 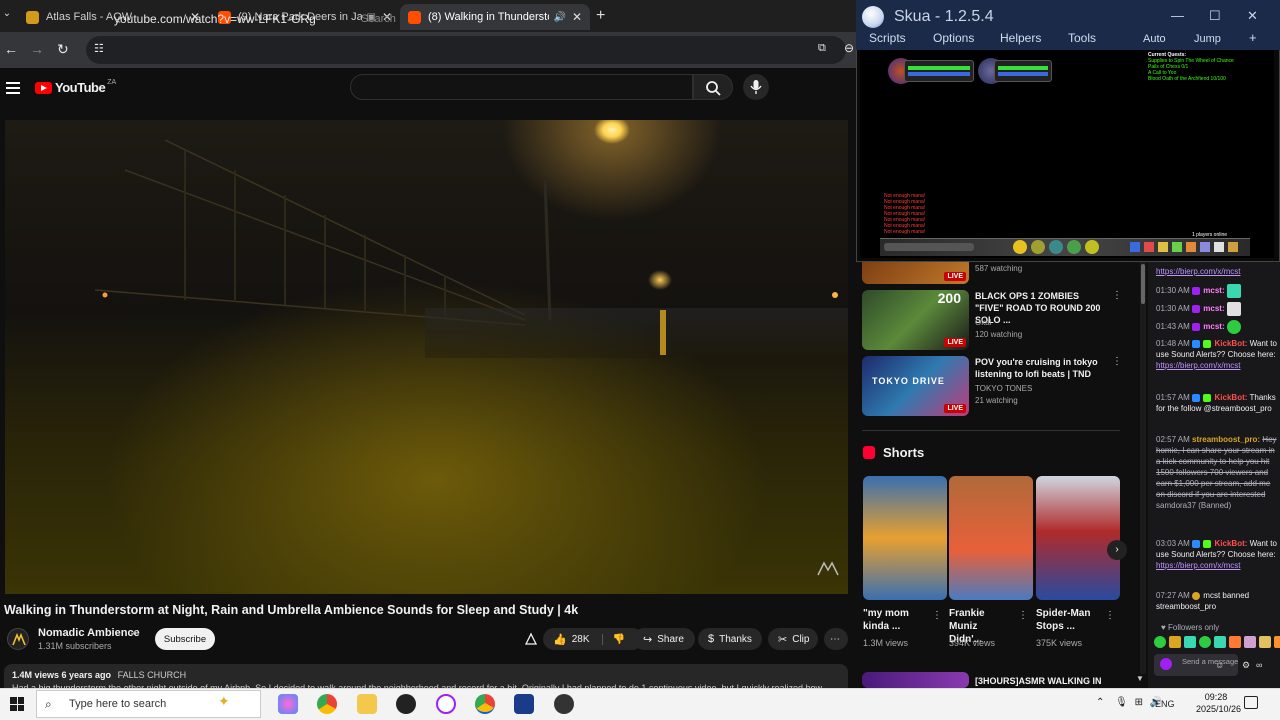 I want to click on new-tab-button: +, so click(x=600, y=16).